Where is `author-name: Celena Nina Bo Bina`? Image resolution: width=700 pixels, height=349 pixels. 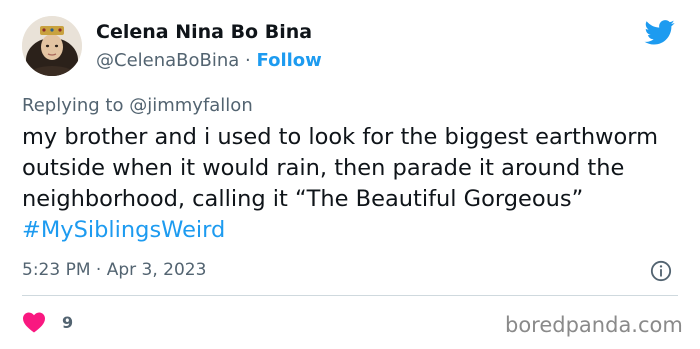 author-name: Celena Nina Bo Bina is located at coordinates (204, 32).